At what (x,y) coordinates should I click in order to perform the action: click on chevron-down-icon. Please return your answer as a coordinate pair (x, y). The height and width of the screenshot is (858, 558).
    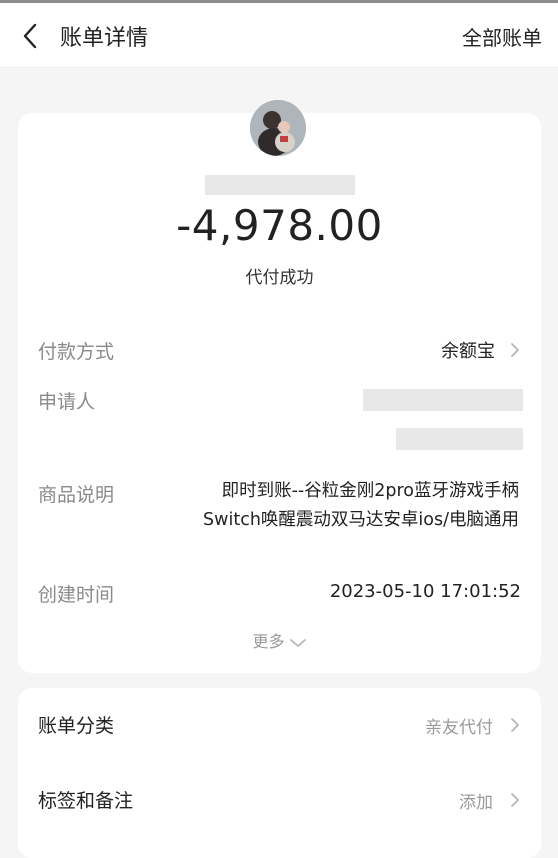
    Looking at the image, I should click on (297, 642).